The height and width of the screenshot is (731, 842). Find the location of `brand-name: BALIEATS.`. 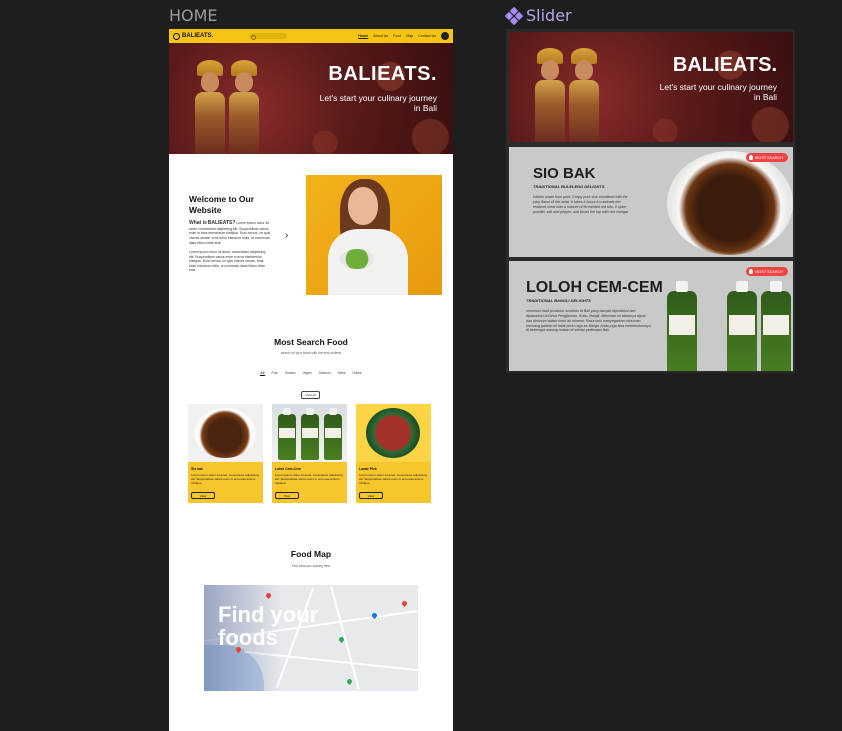

brand-name: BALIEATS. is located at coordinates (198, 36).